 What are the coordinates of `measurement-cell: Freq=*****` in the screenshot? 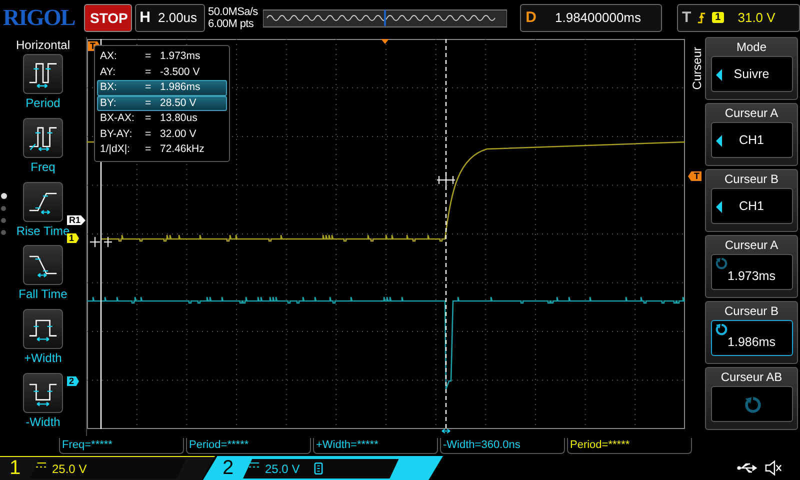 It's located at (121, 446).